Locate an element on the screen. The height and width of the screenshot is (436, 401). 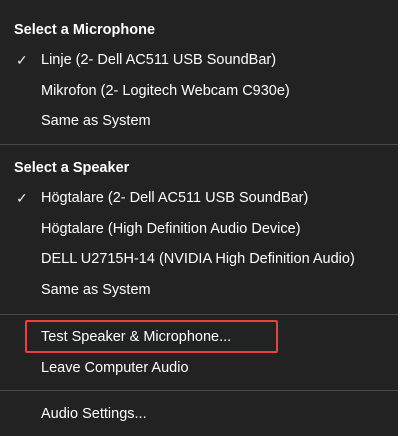
microphone-item-same-as-system: Same as System is located at coordinates (199, 121).